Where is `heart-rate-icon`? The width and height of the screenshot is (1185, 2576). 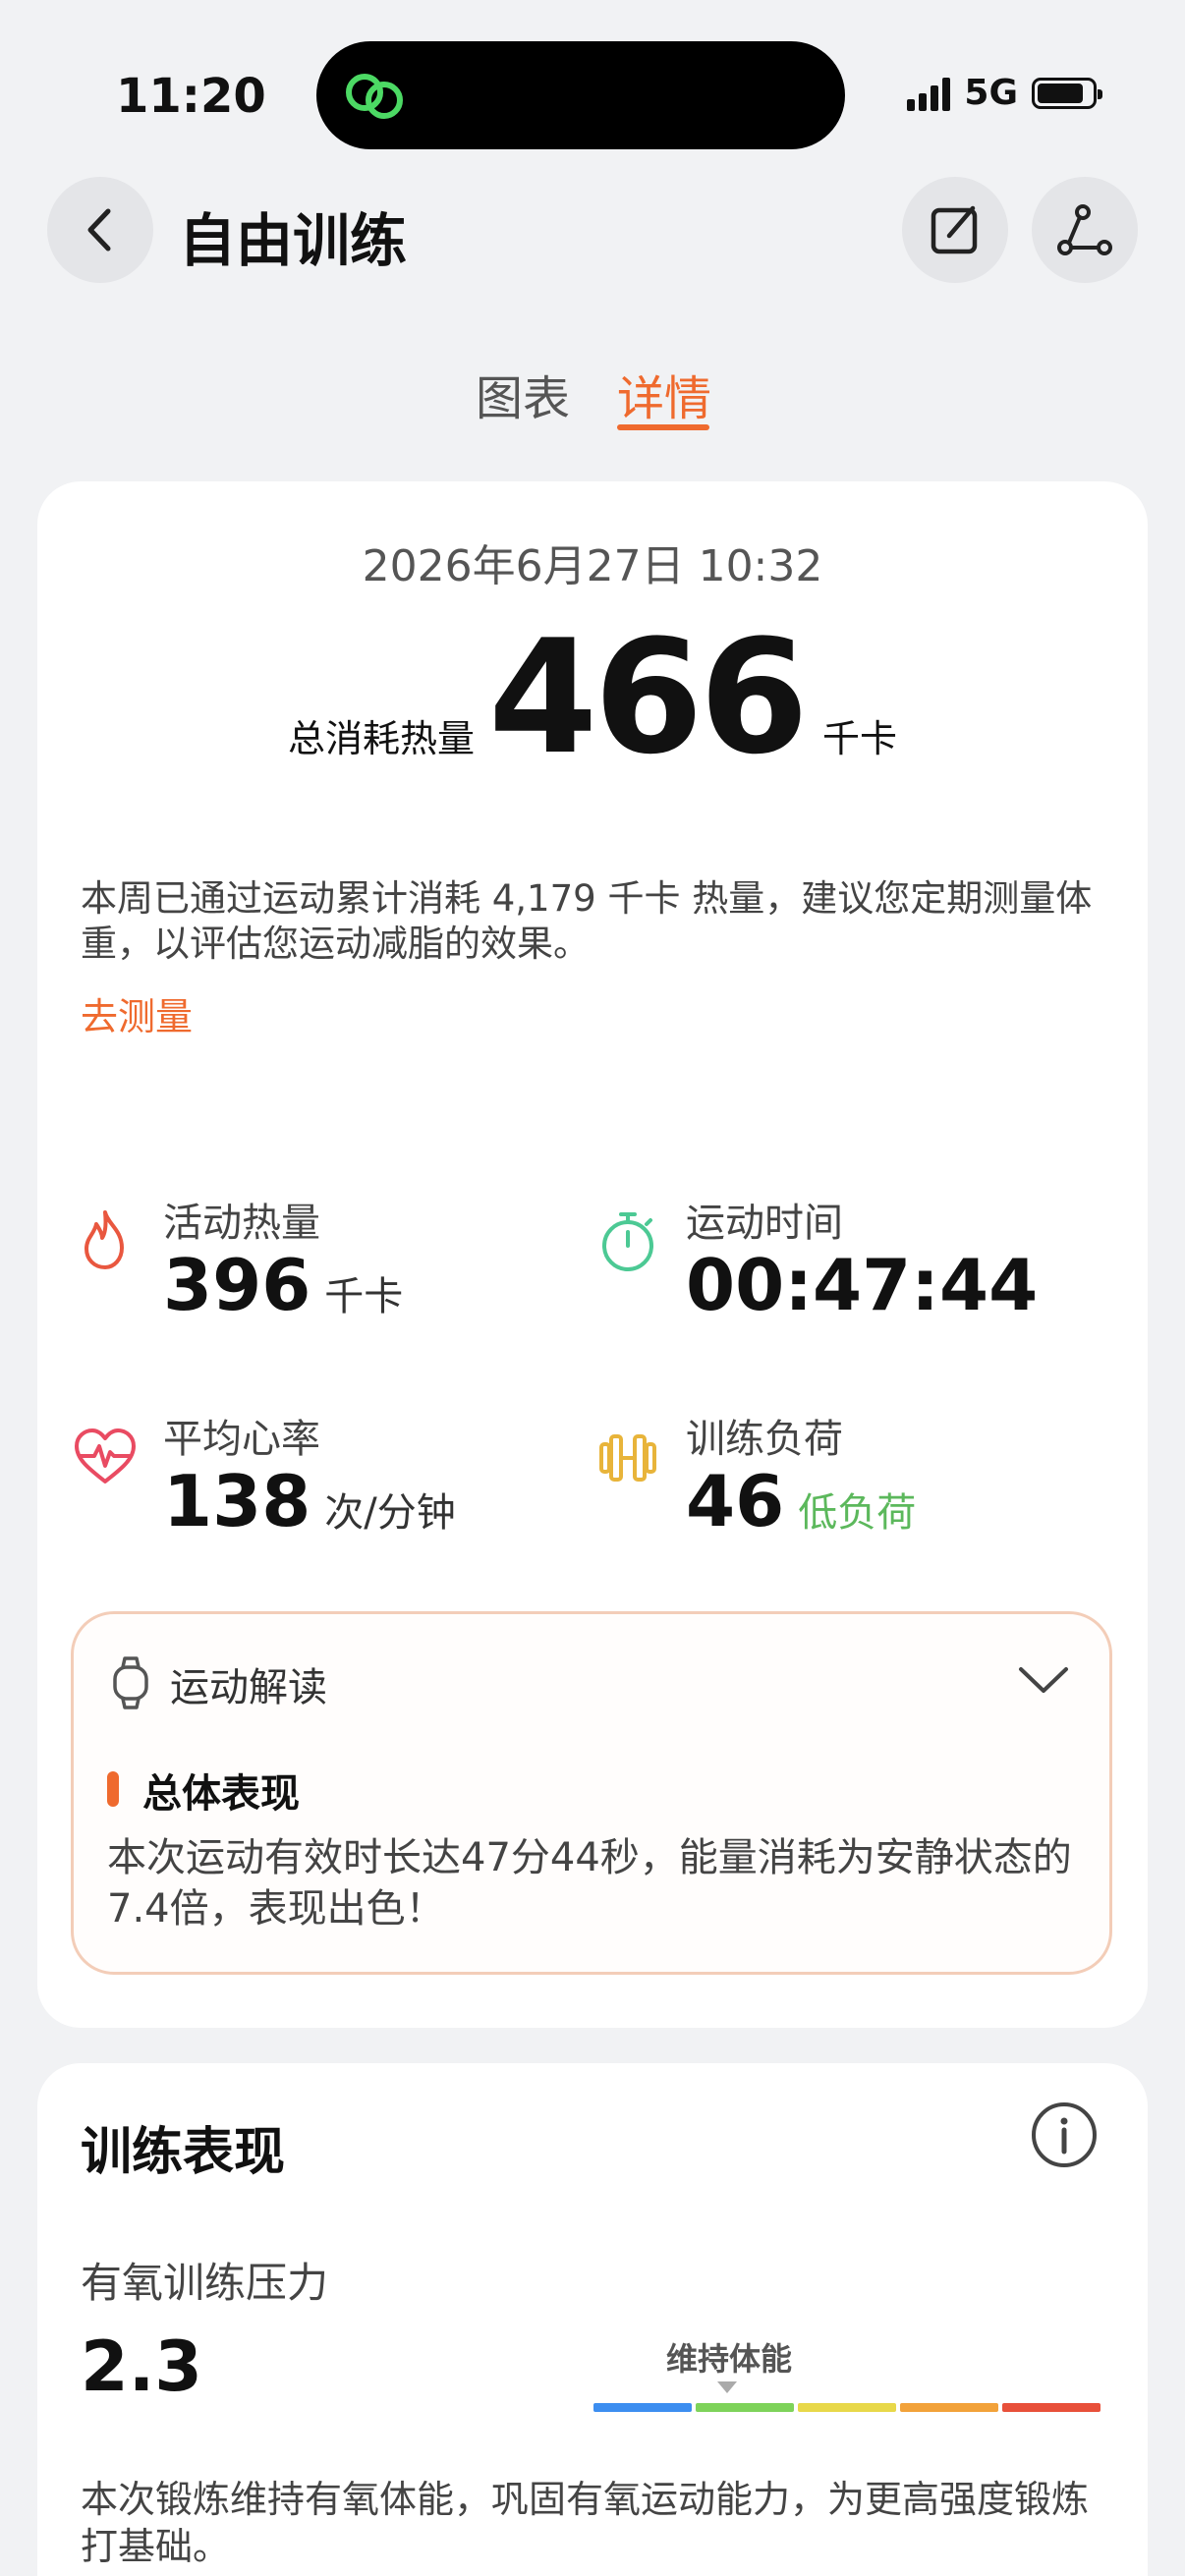
heart-rate-icon is located at coordinates (106, 1456).